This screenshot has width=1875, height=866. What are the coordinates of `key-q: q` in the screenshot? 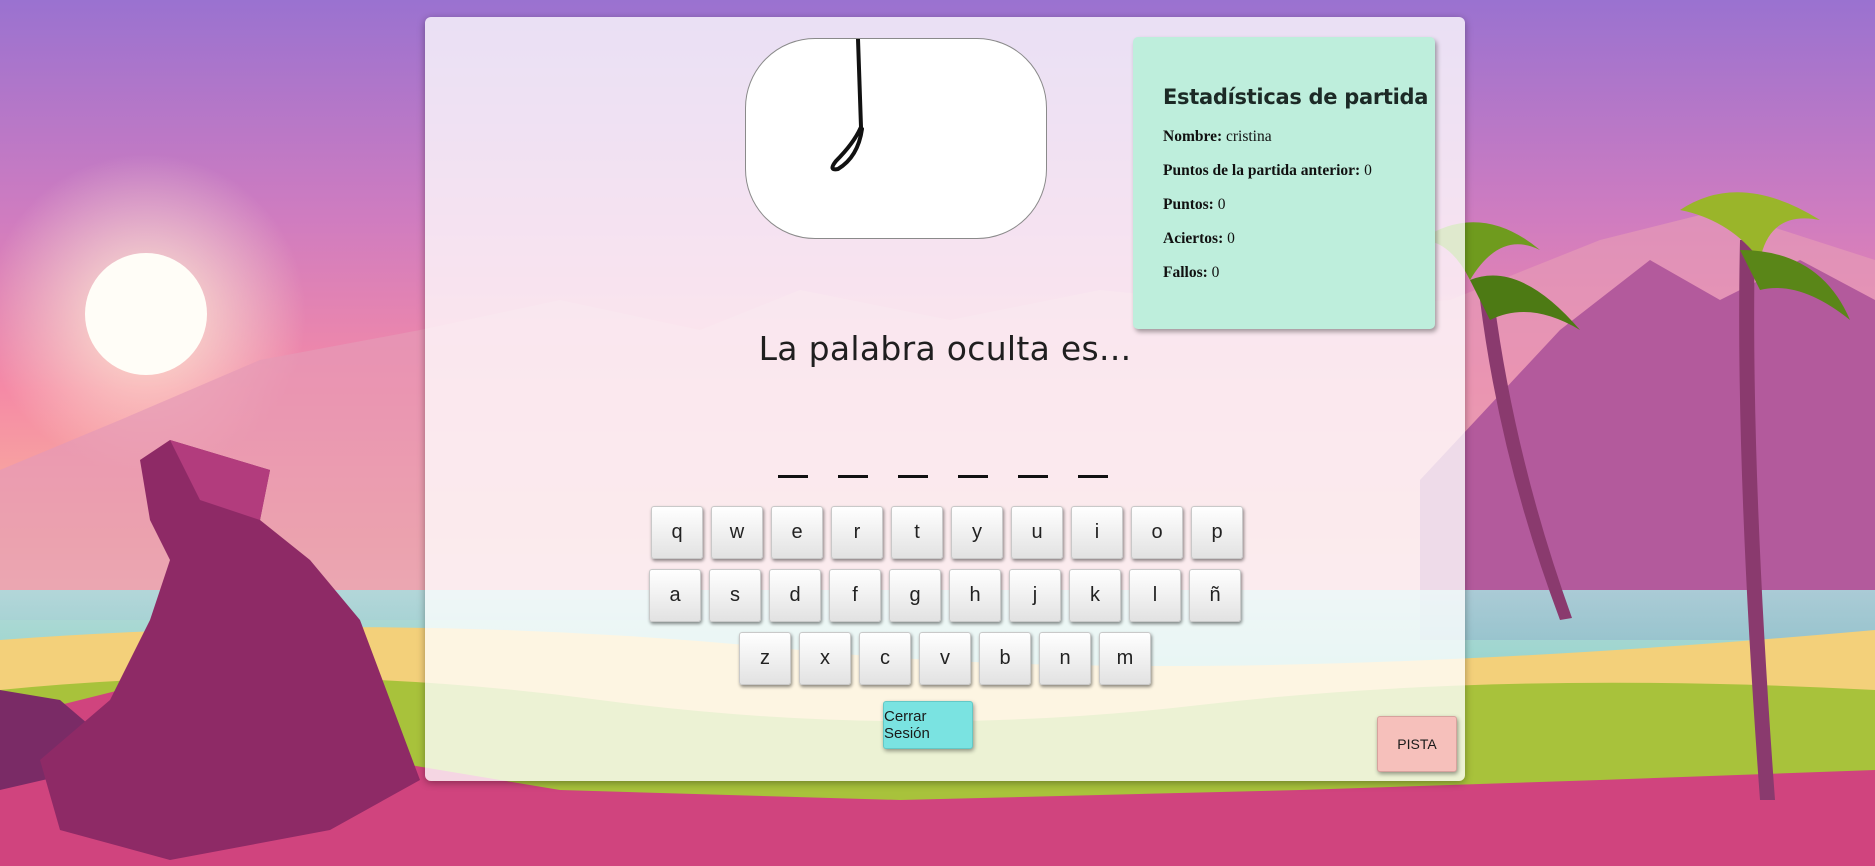 It's located at (677, 532).